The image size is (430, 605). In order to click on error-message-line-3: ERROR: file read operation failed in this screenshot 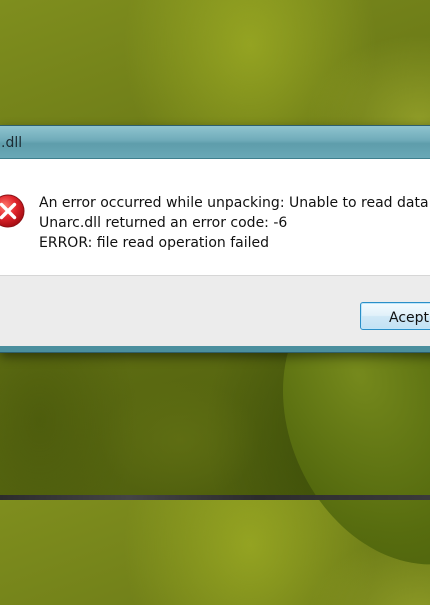, I will do `click(154, 243)`.